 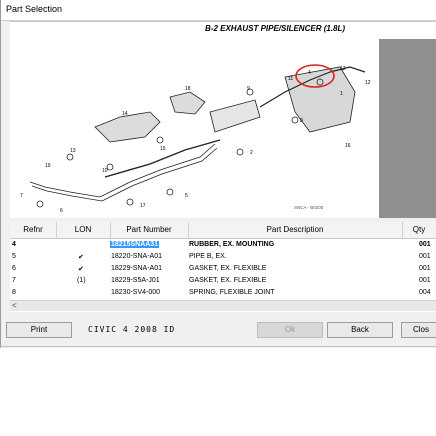 I want to click on row-description: RUBBER, EX. MOUNTING, so click(x=232, y=244).